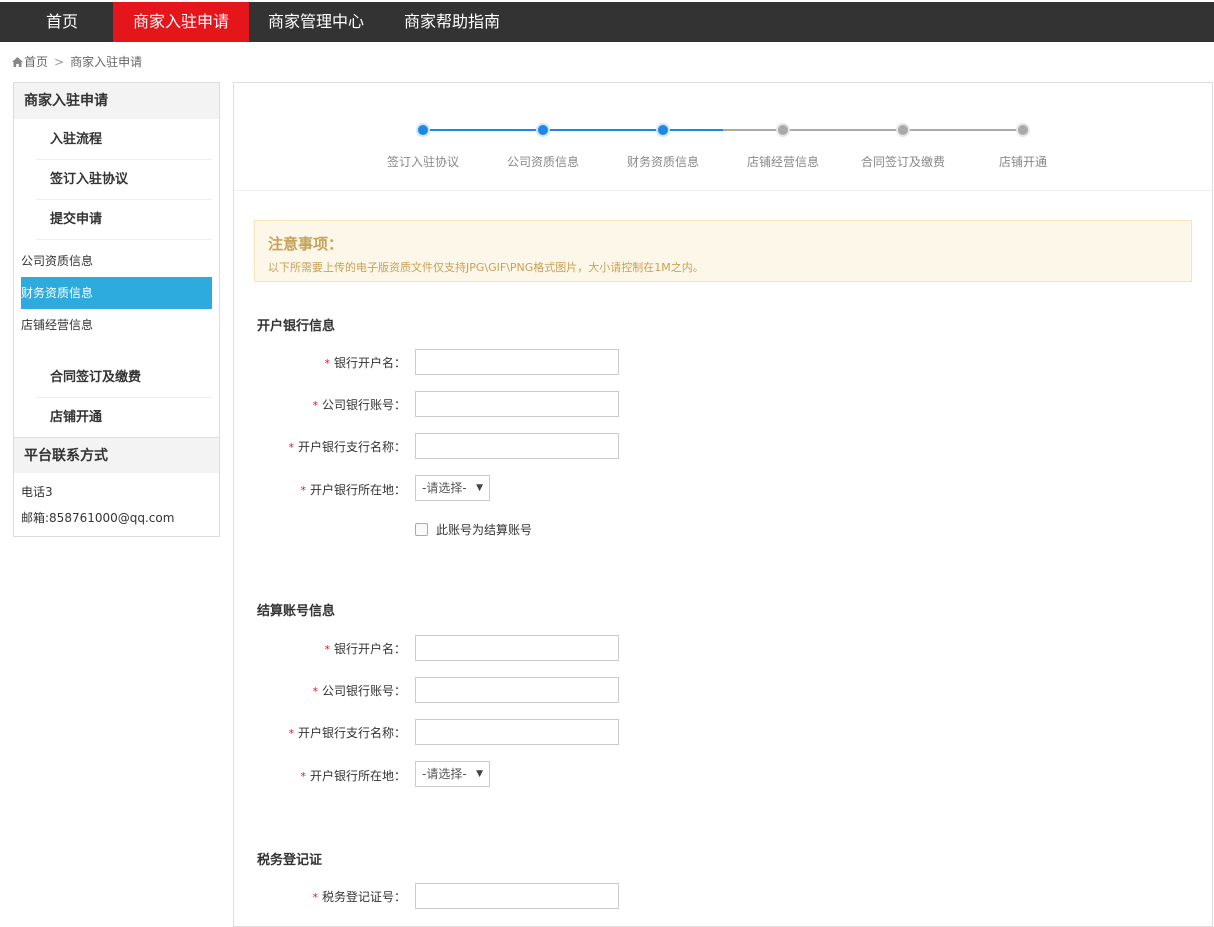  I want to click on step-label: 店铺开通, so click(1022, 162).